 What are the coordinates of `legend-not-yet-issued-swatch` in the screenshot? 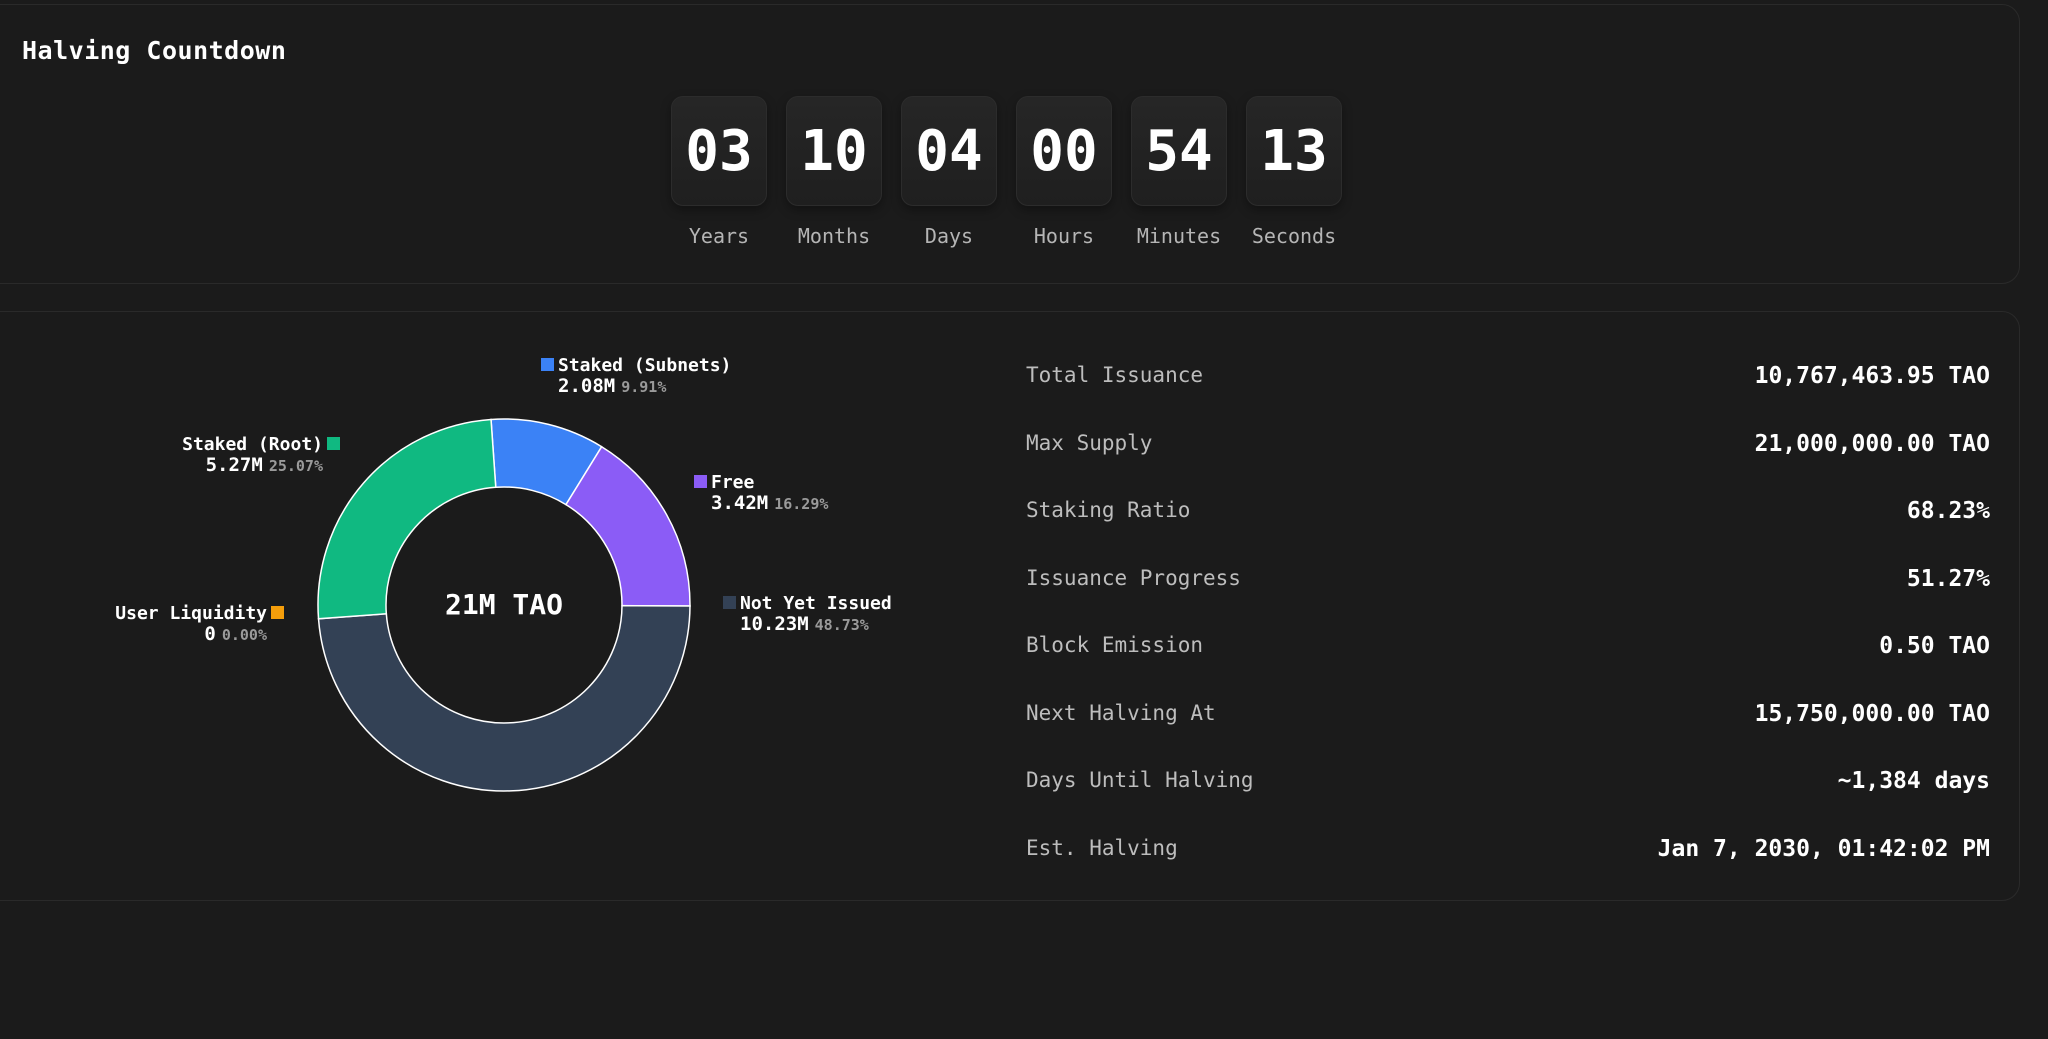 It's located at (729, 602).